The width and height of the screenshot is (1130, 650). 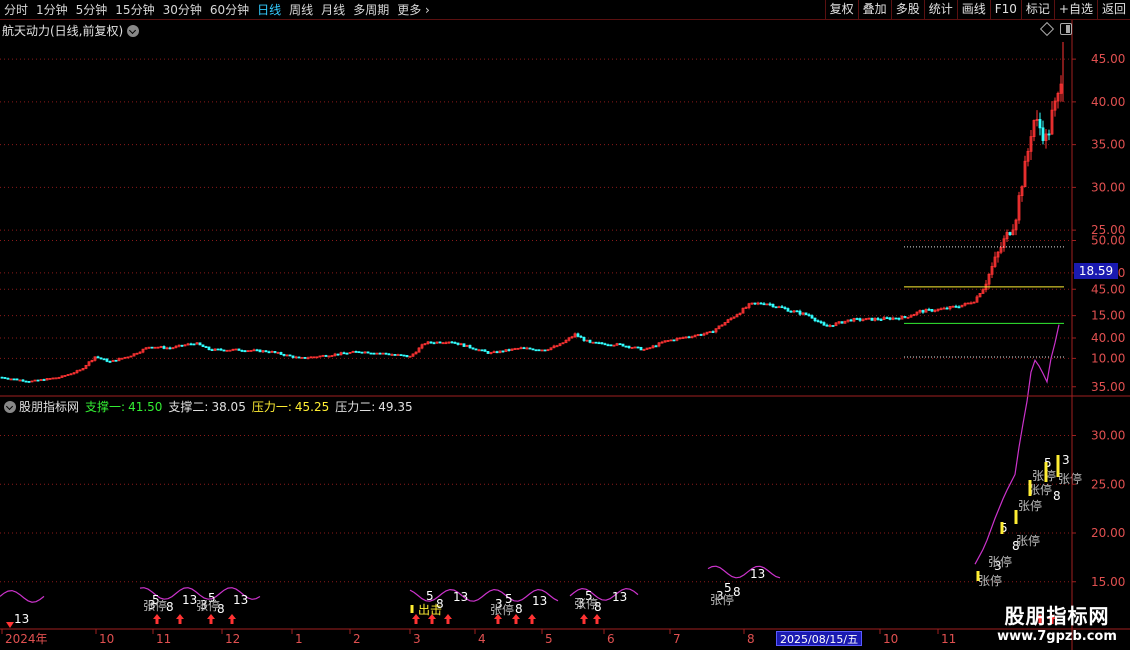 I want to click on main-y-tick-label: 30.00, so click(x=1108, y=187).